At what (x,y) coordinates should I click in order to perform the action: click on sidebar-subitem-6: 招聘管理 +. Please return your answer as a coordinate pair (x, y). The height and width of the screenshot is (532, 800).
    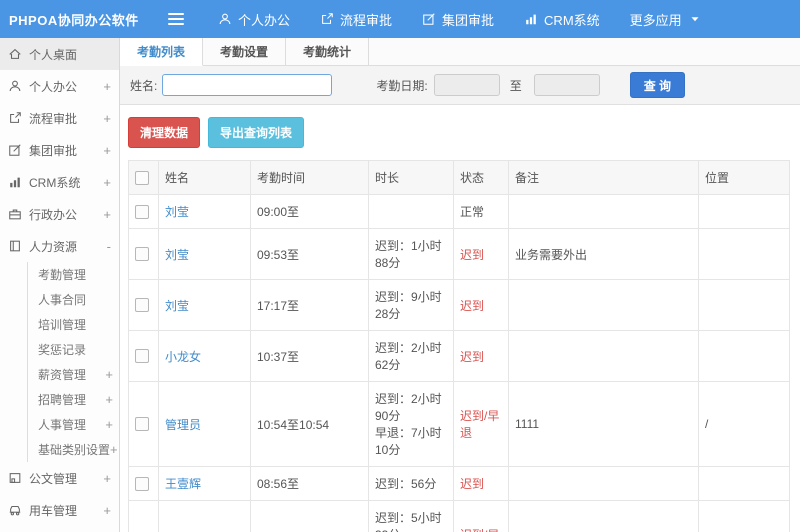
    Looking at the image, I should click on (73, 399).